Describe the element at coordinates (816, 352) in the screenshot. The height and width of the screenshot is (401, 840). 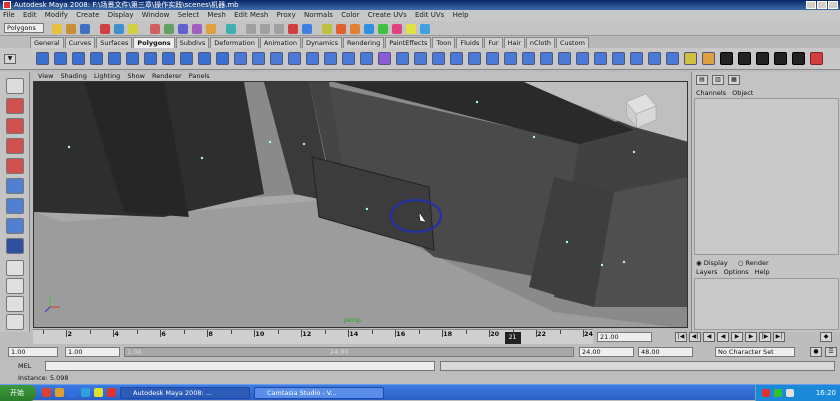
I see `auto-key-icon: ●` at that location.